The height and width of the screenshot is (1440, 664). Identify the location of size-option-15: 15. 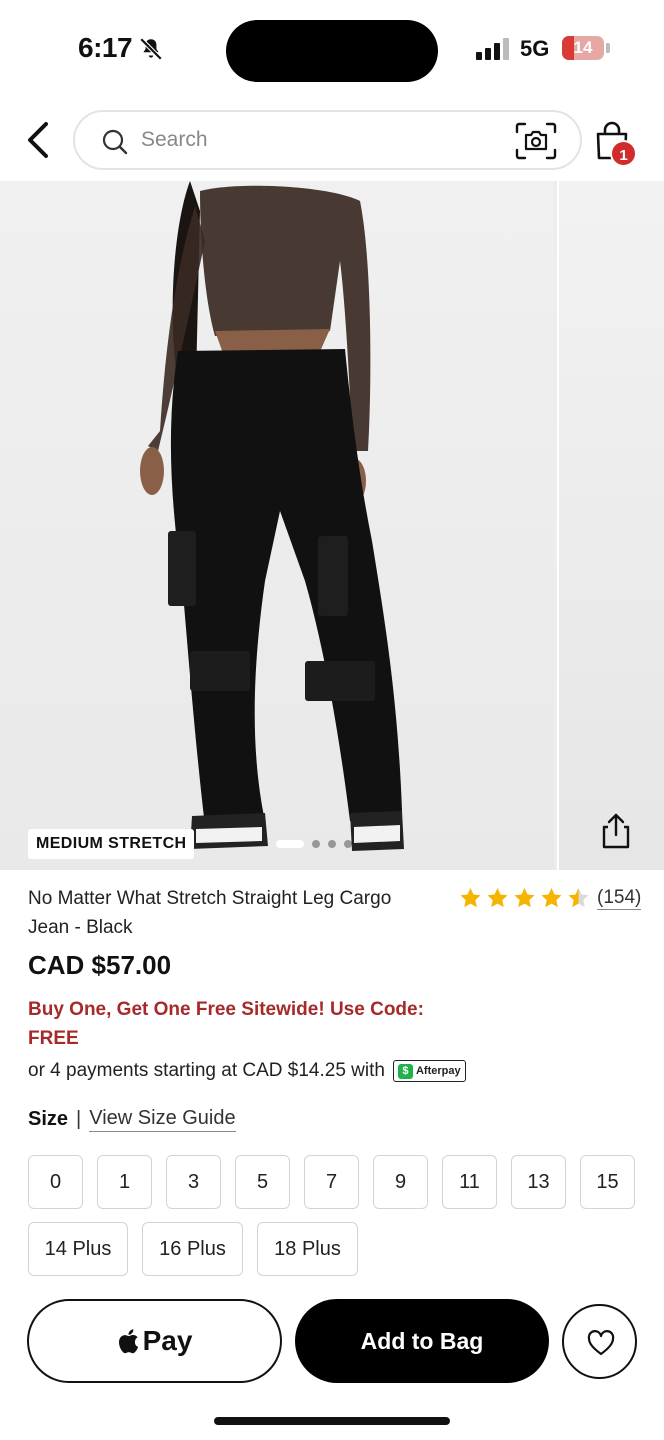
(607, 1182).